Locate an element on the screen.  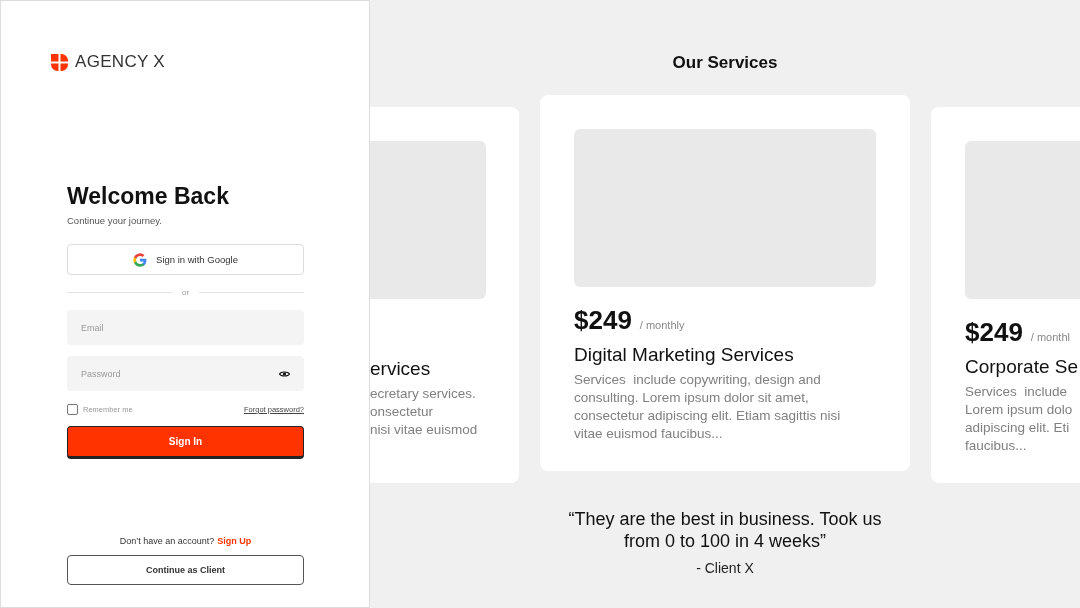
signup-prompt: Don’t have an account? is located at coordinates (167, 541).